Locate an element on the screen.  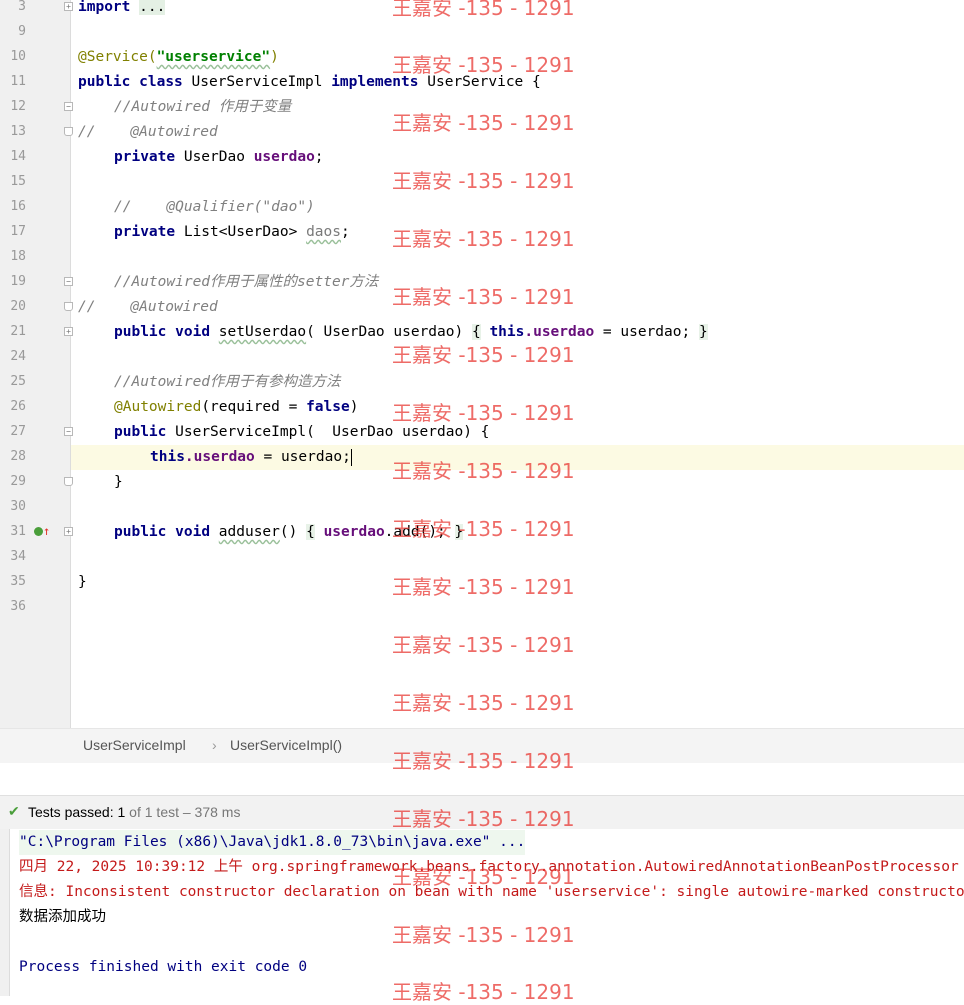
gutter-row: 35 is located at coordinates (35, 582).